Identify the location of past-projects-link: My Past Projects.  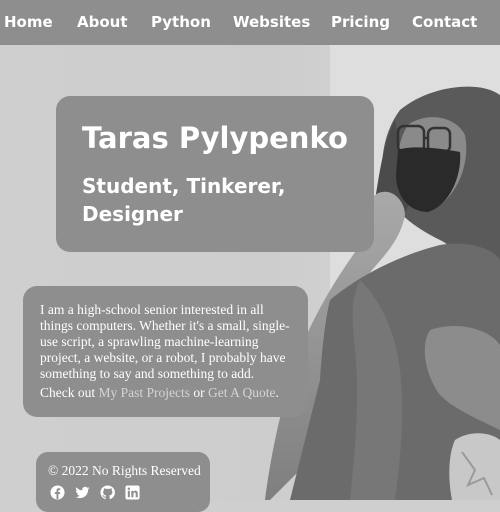
(145, 392).